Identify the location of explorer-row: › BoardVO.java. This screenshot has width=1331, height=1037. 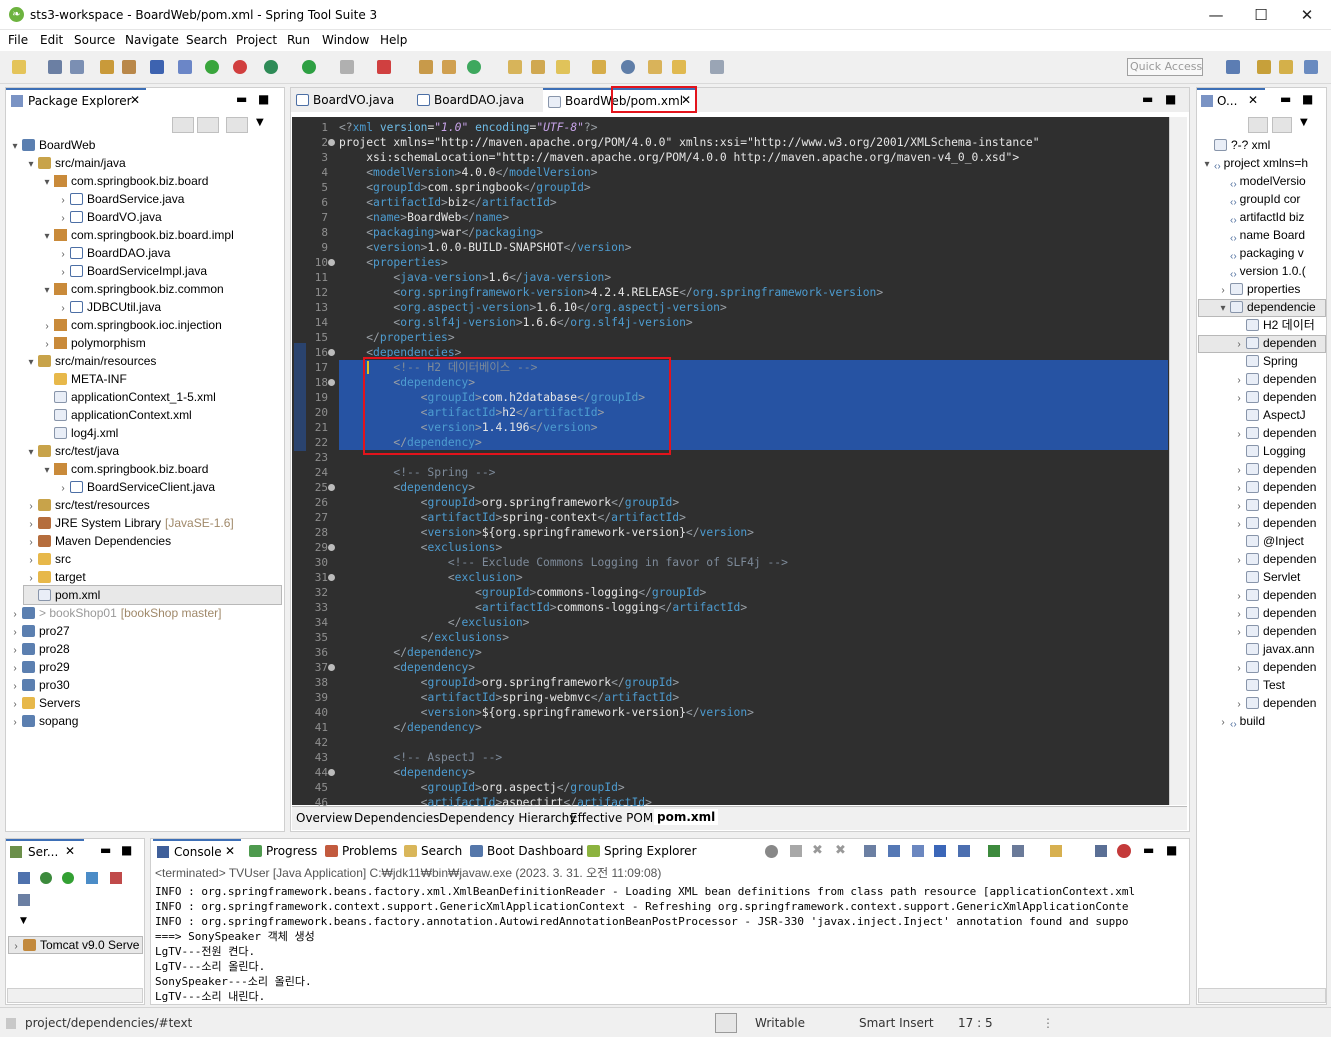
(108, 217).